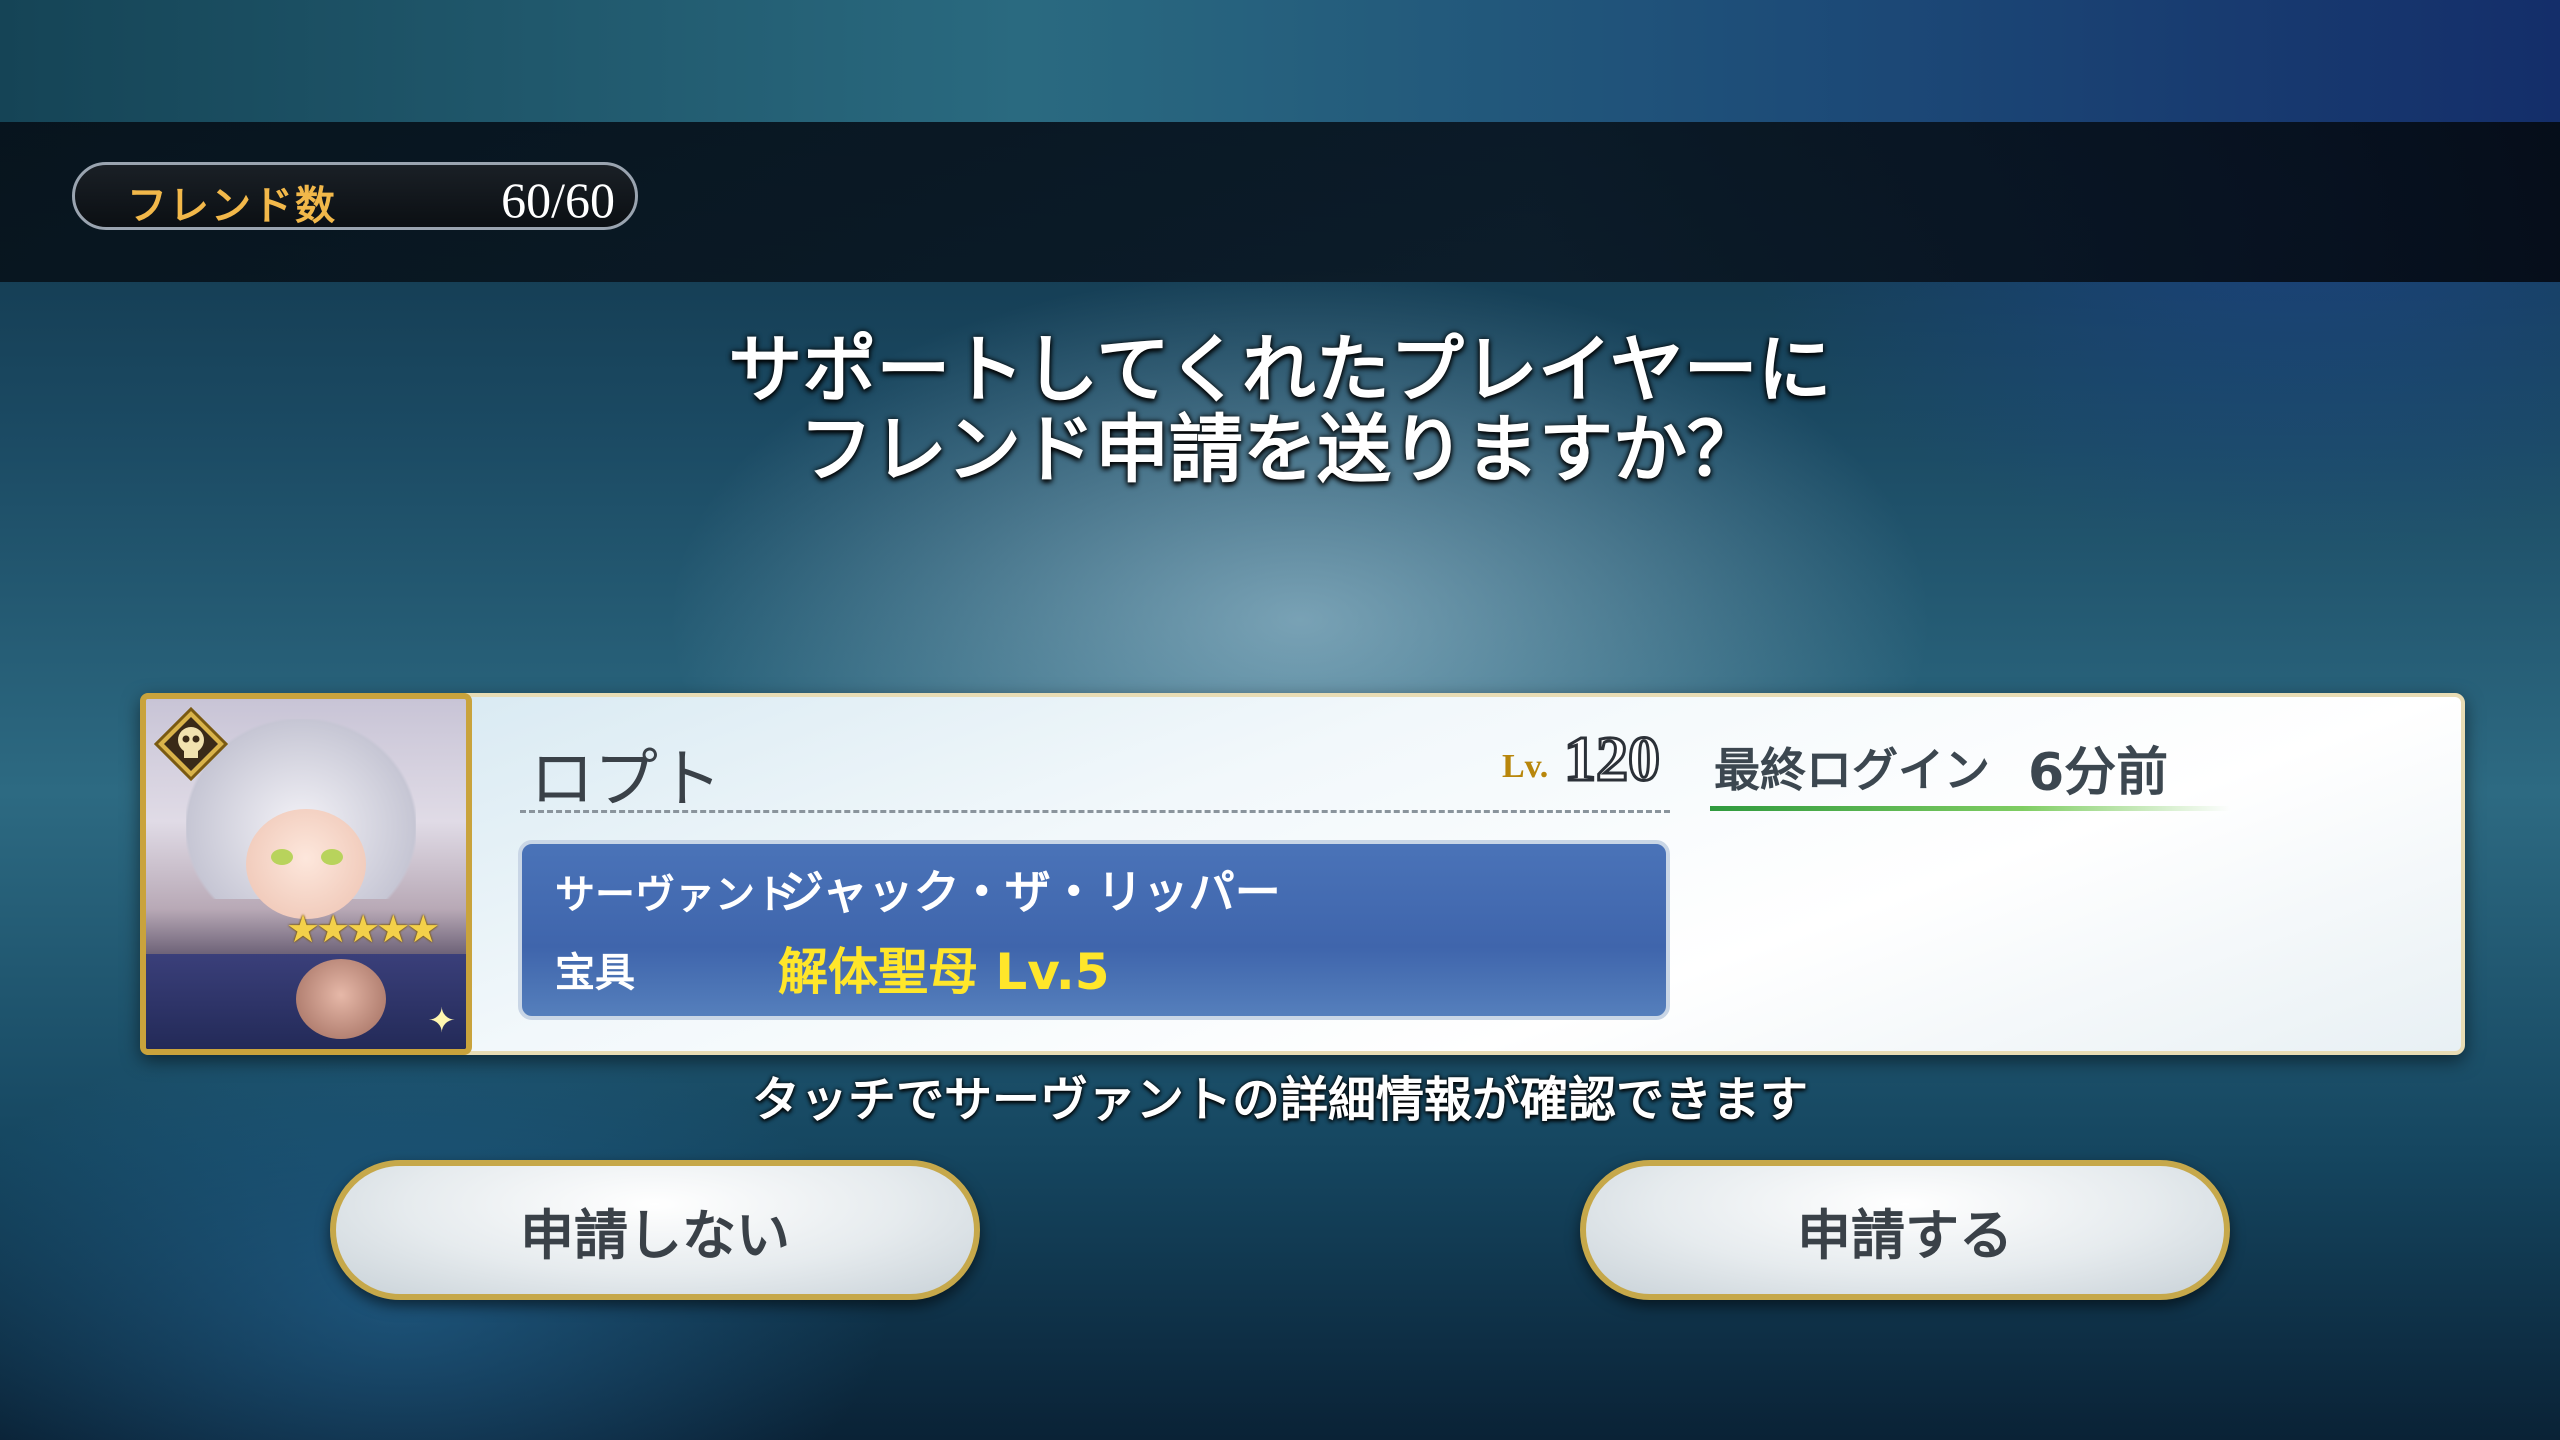  Describe the element at coordinates (1280, 370) in the screenshot. I see `question-line-1: サポートしてくれたプレイヤーに` at that location.